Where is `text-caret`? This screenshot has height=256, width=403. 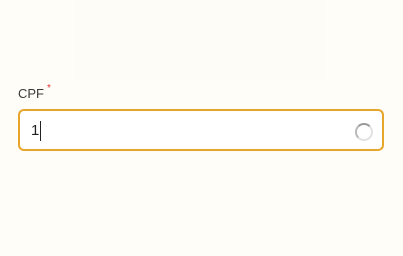
text-caret is located at coordinates (40, 131).